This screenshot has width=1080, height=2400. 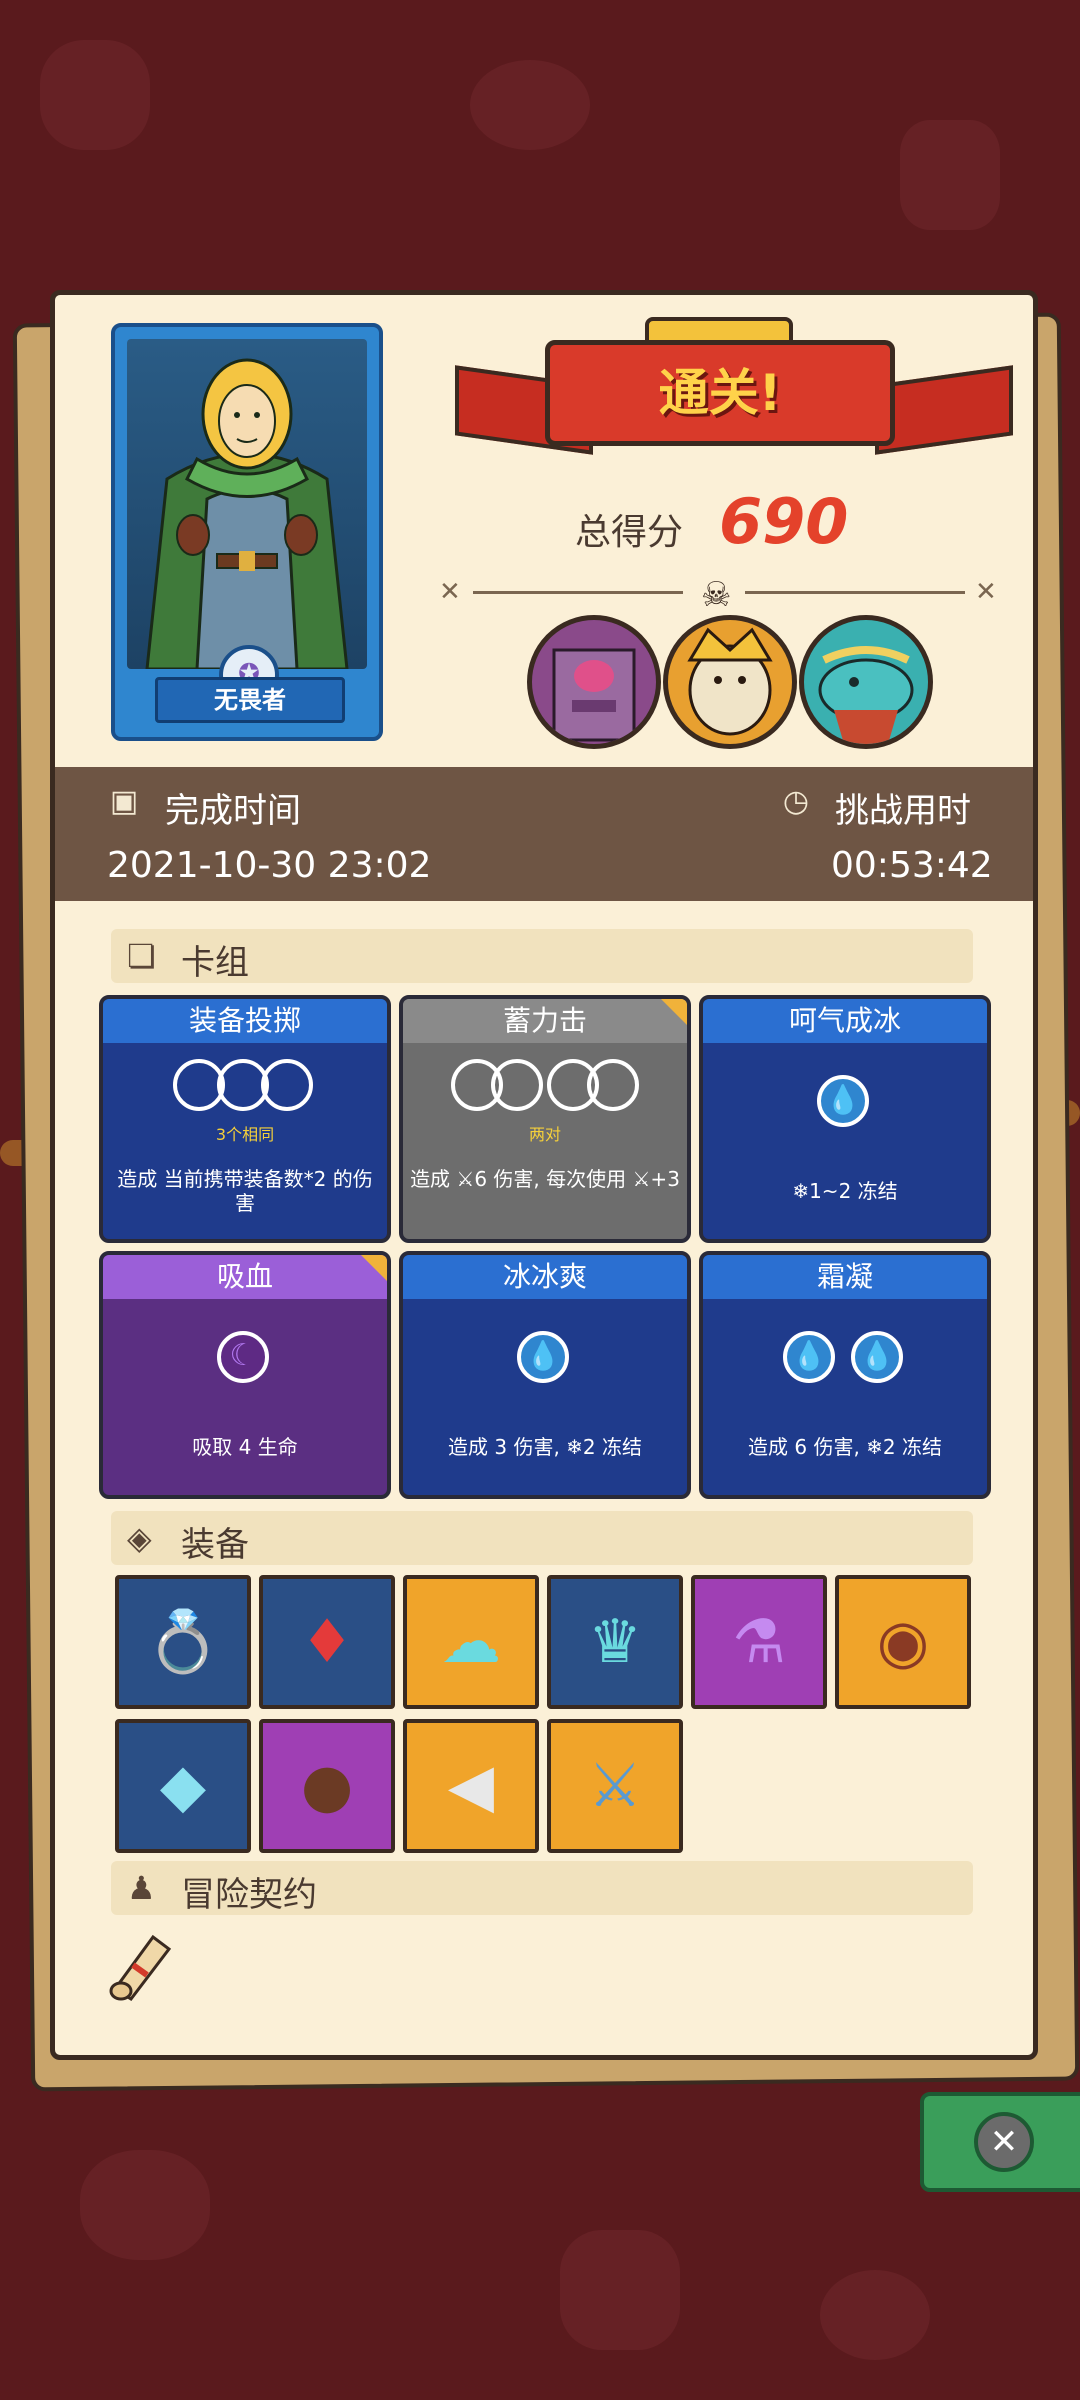 I want to click on potion-icon: ⚗, so click(x=759, y=1642).